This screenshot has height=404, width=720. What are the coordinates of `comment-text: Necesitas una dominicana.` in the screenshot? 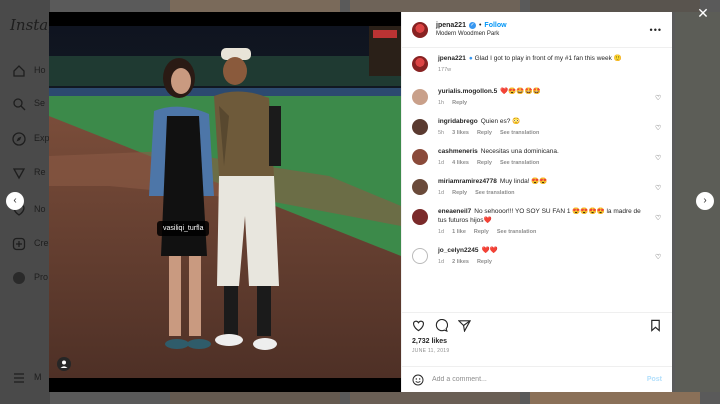 It's located at (519, 151).